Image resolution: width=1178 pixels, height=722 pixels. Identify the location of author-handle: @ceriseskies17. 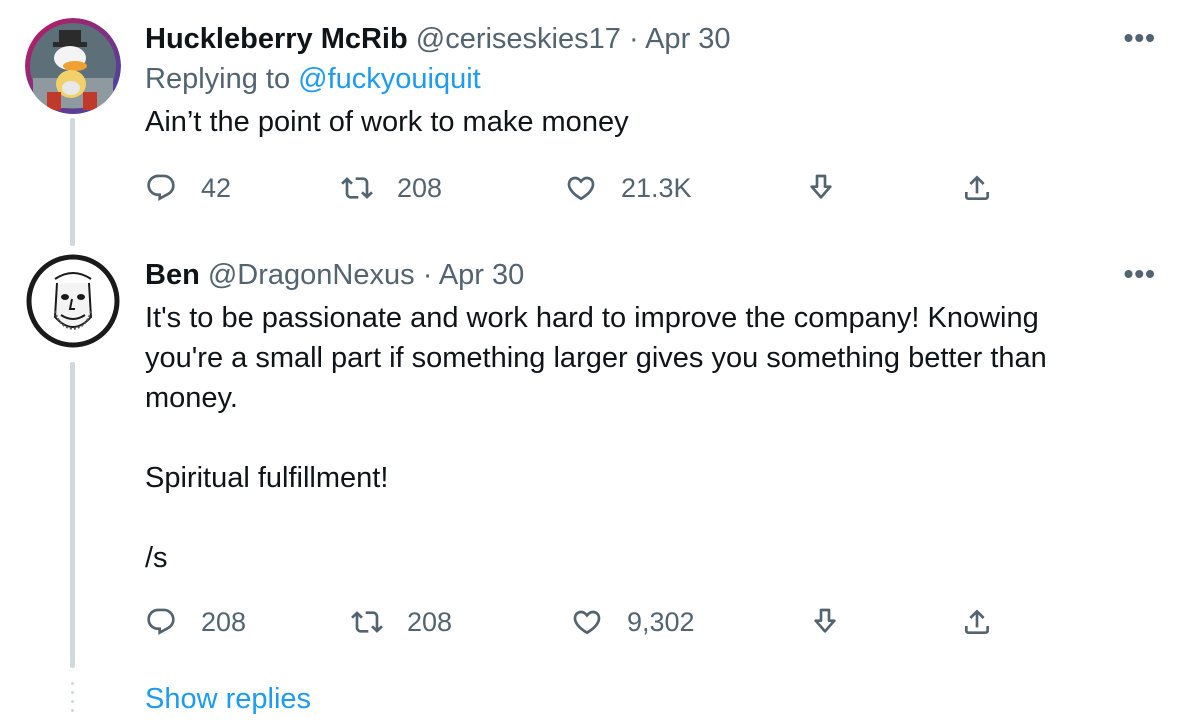
(518, 39).